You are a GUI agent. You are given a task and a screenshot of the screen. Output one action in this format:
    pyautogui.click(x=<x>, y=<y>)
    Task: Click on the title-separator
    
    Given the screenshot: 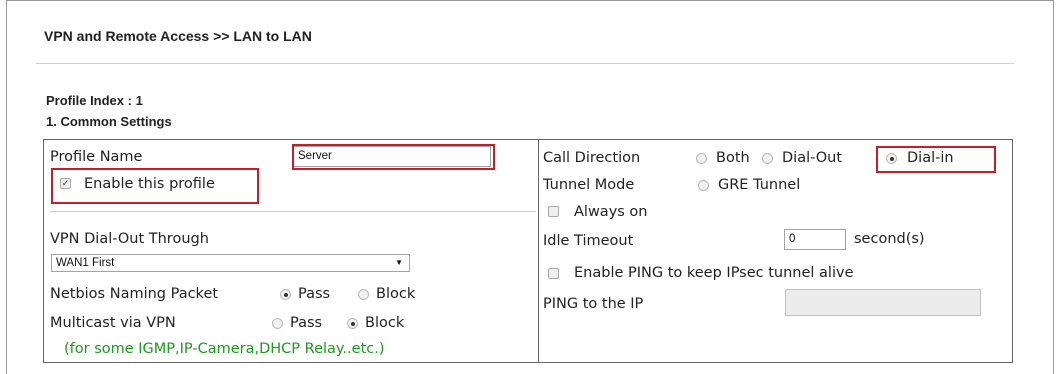 What is the action you would take?
    pyautogui.click(x=525, y=63)
    